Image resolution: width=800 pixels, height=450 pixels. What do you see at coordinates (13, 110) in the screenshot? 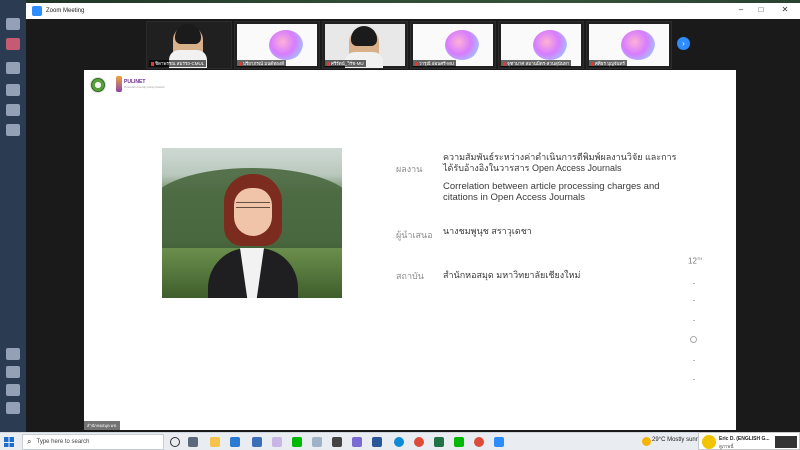
I see `files-icon` at bounding box center [13, 110].